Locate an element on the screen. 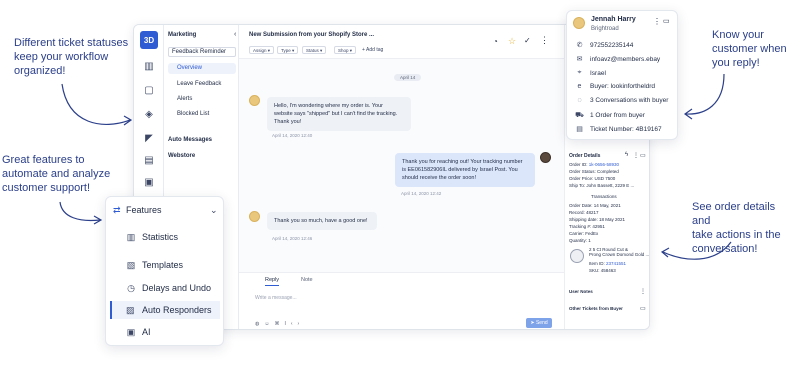 The image size is (798, 368). tab-reply: Reply is located at coordinates (272, 281).